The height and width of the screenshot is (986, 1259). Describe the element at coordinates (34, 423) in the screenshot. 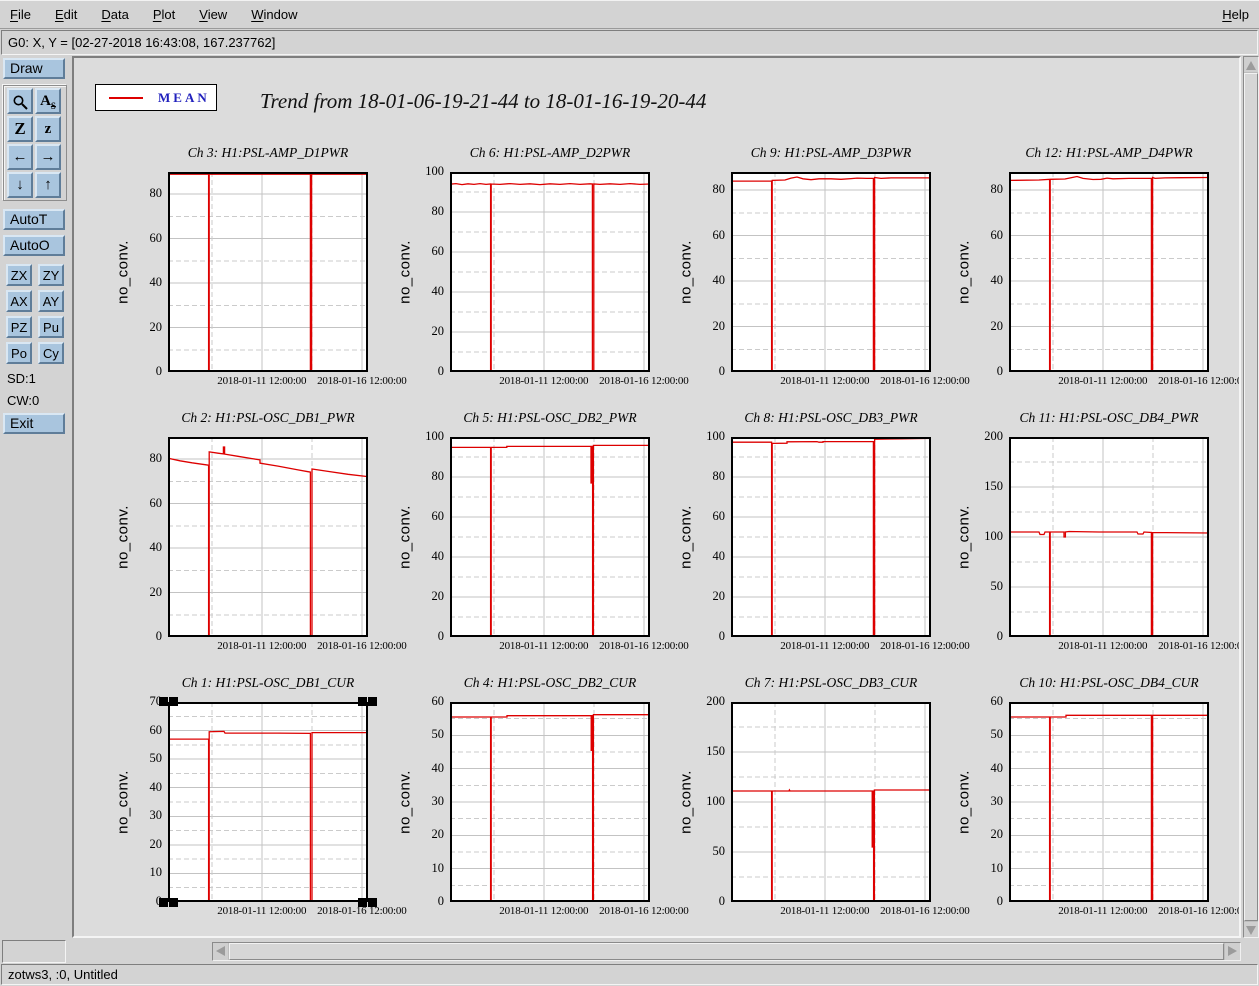

I see `exit-button: Exit` at that location.